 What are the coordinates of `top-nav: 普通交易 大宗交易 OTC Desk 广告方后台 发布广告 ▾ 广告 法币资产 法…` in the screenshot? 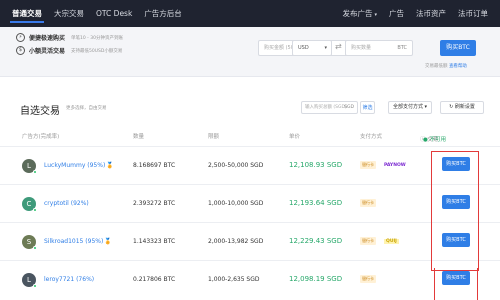 It's located at (250, 13).